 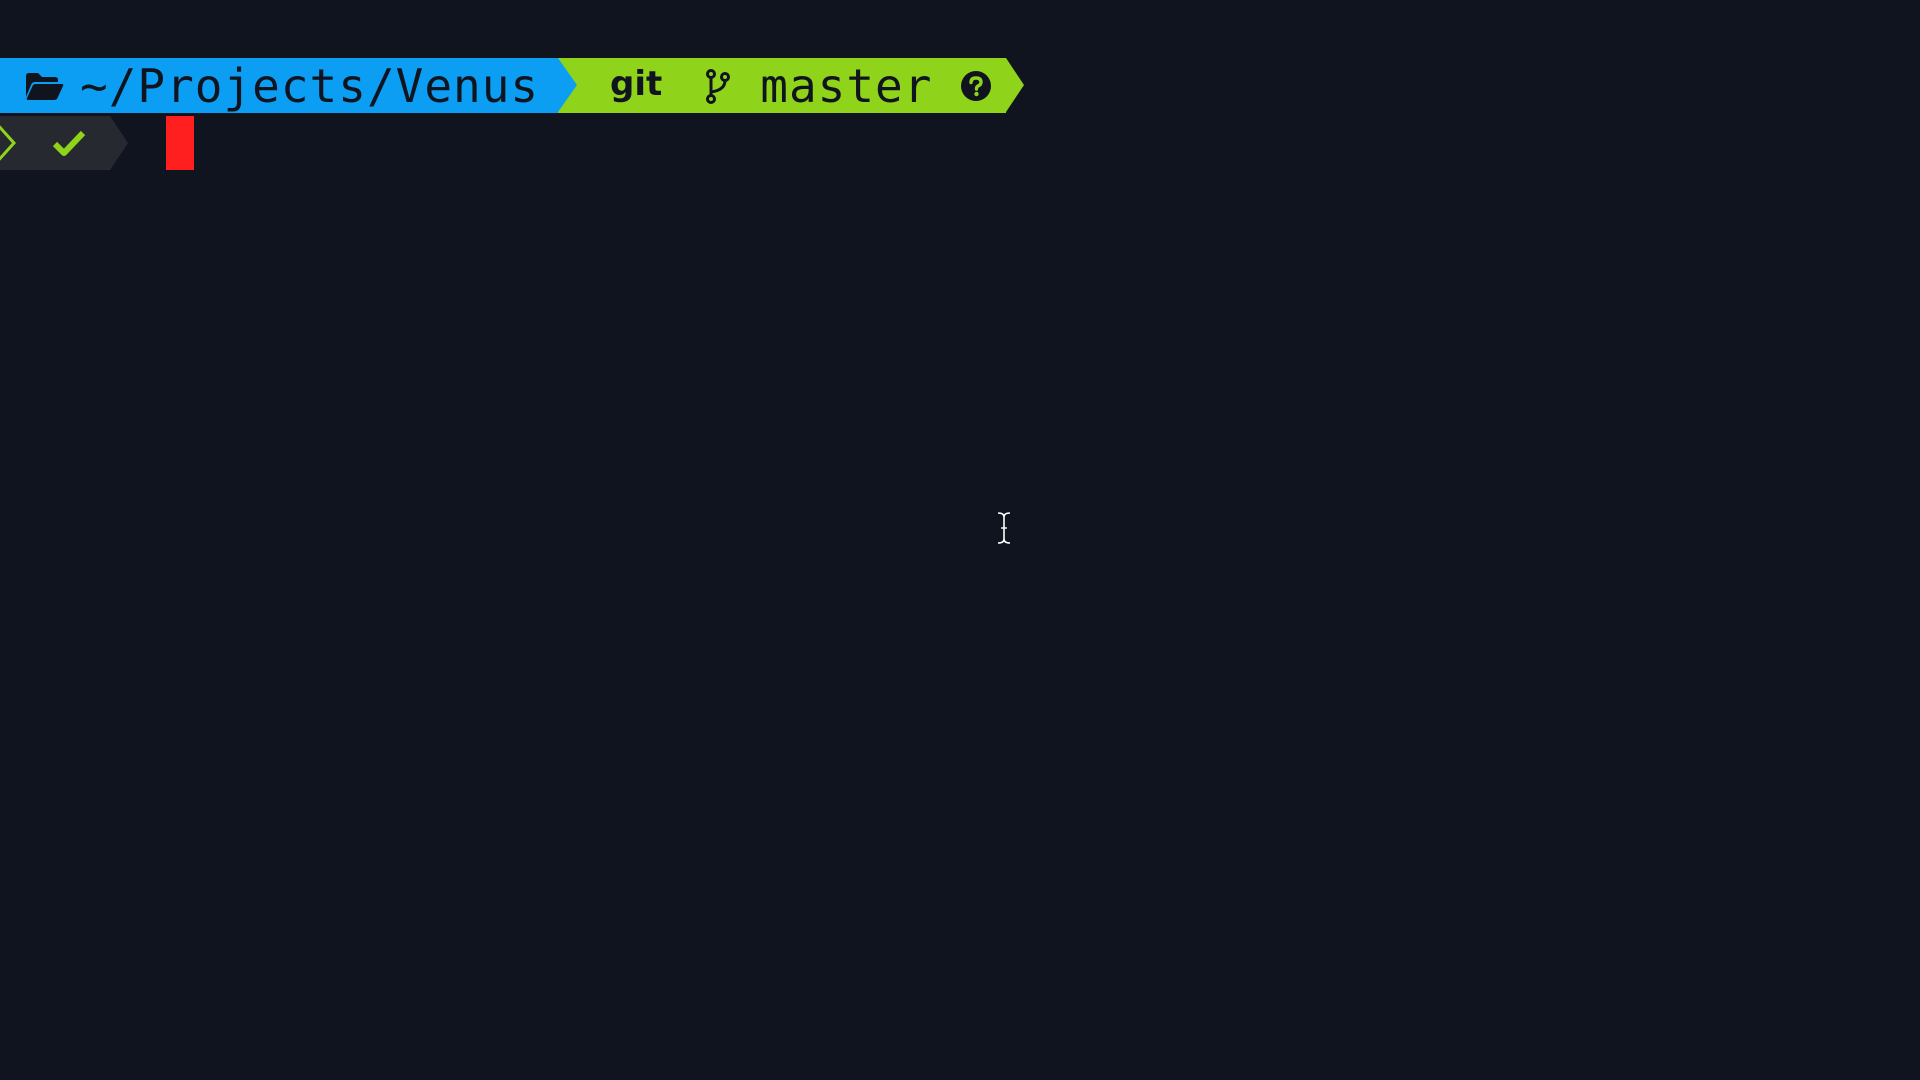 I want to click on prompt-line-1: ~/Projects/Venus git master, so click(x=512, y=85).